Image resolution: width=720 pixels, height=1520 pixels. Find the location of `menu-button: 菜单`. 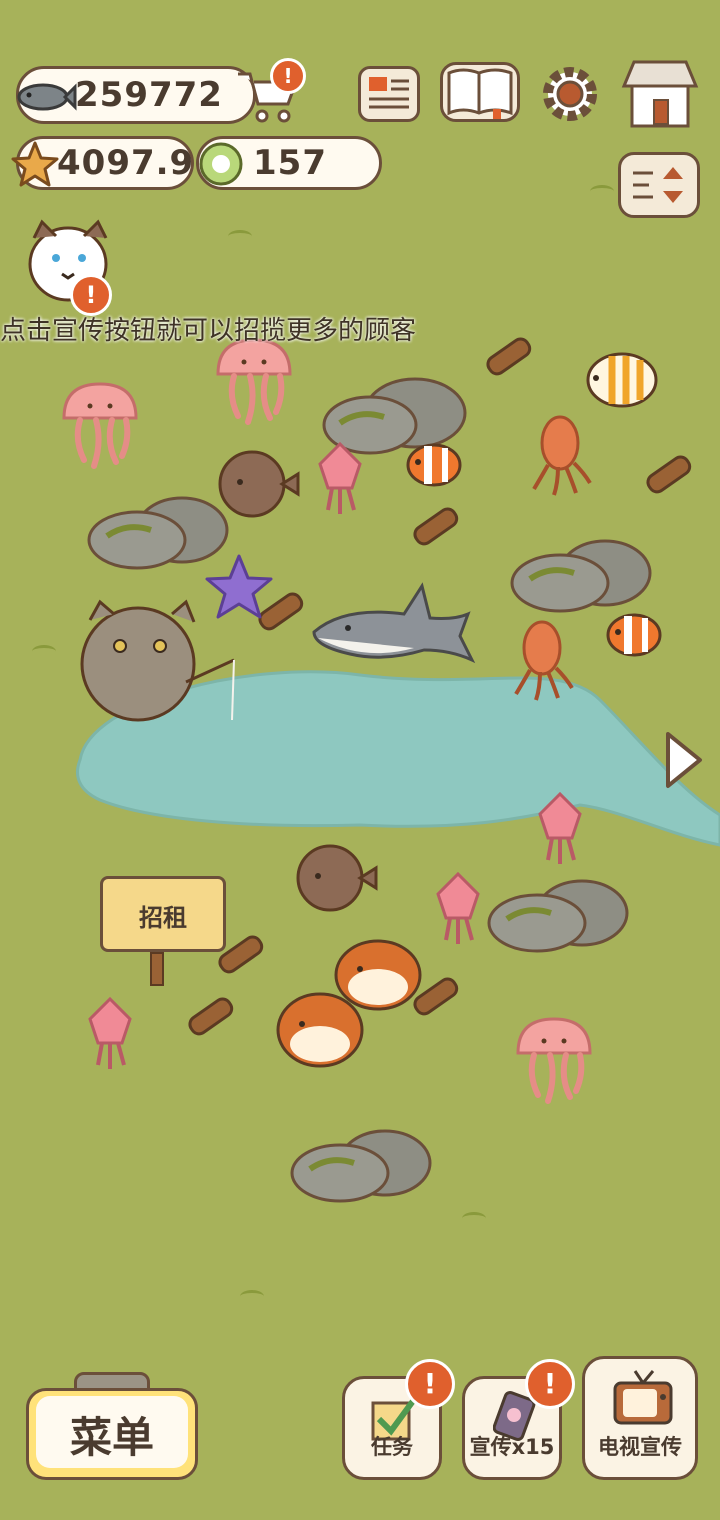

menu-button: 菜单 is located at coordinates (112, 1426).